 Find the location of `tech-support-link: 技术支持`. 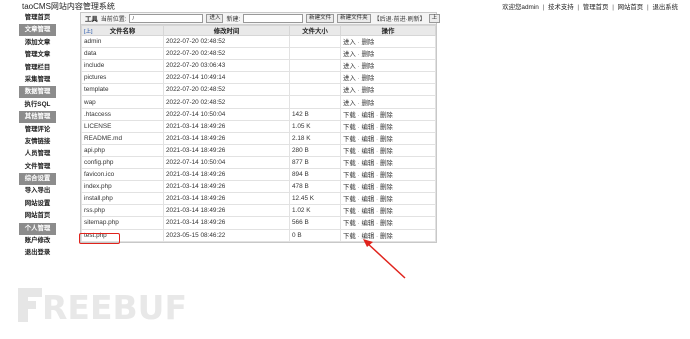

tech-support-link: 技术支持 is located at coordinates (561, 7).